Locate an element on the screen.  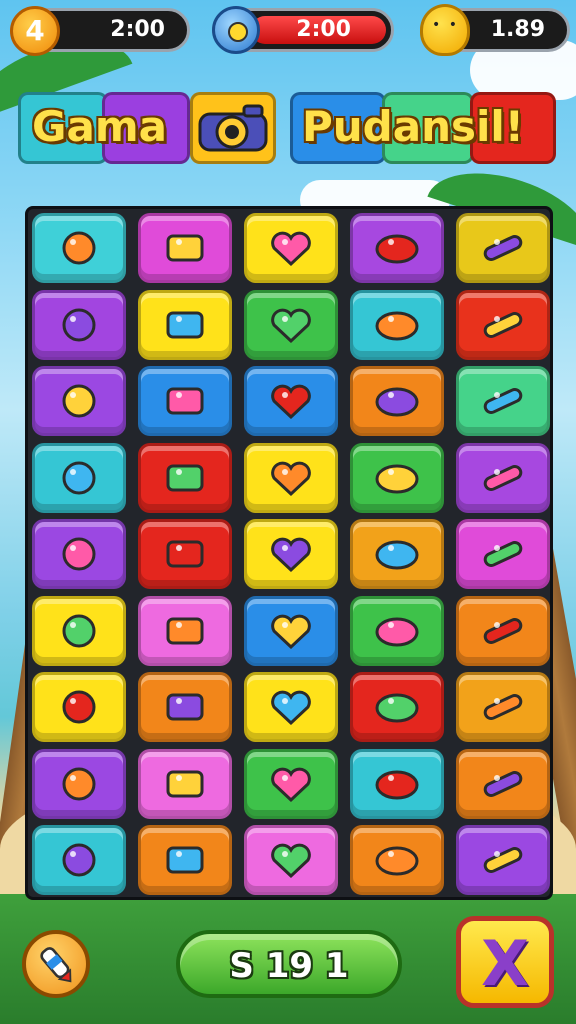
tile-pencil is located at coordinates (291, 630).